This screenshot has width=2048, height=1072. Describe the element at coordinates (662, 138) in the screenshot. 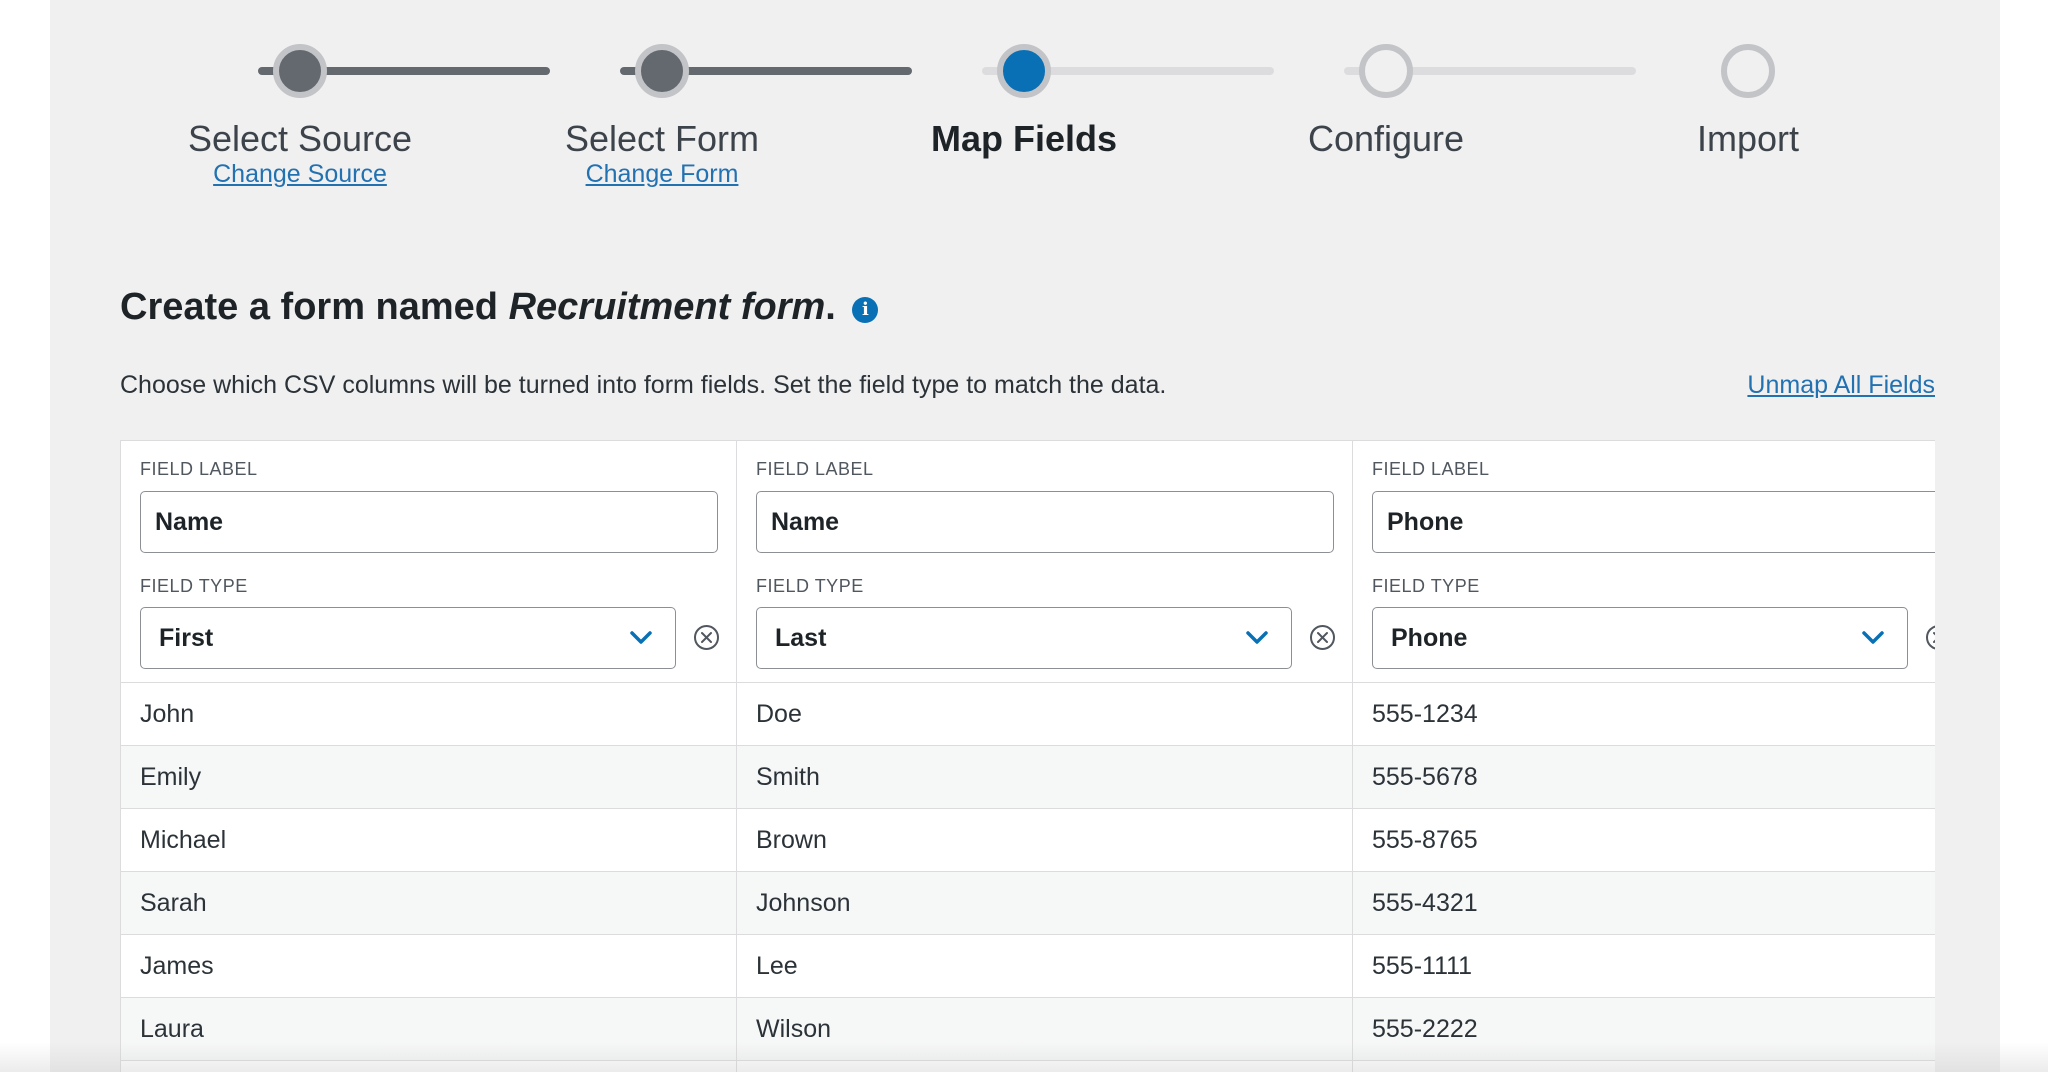

I see `step-label-select-form: Select Form` at that location.